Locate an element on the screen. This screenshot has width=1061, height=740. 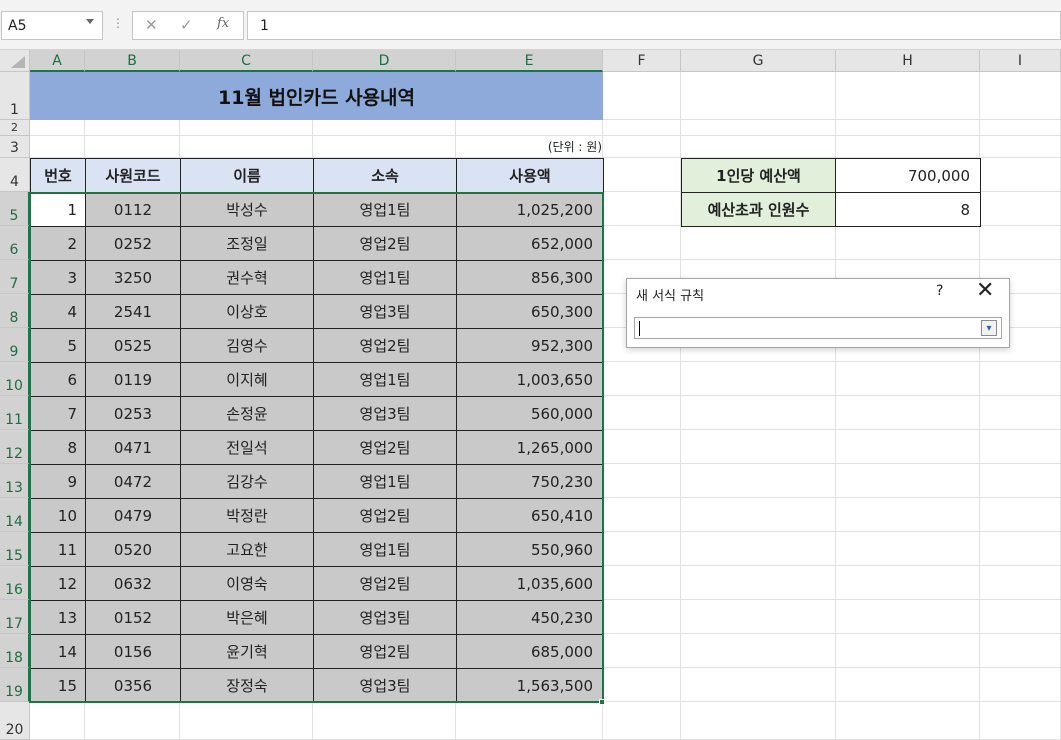
budget-summary-table: 1인당 예산액 700,000 예산초과 인원수 8 is located at coordinates (831, 192).